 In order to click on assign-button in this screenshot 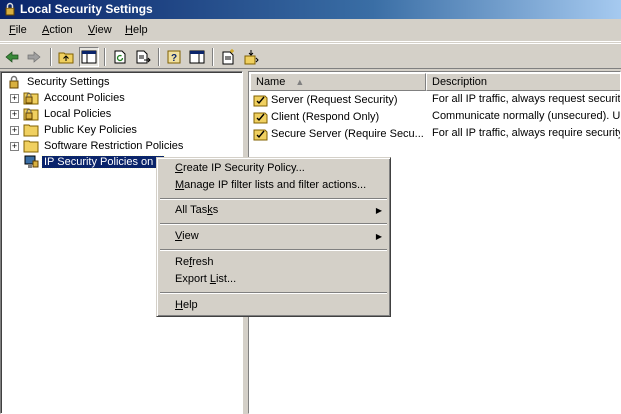, I will do `click(251, 57)`.